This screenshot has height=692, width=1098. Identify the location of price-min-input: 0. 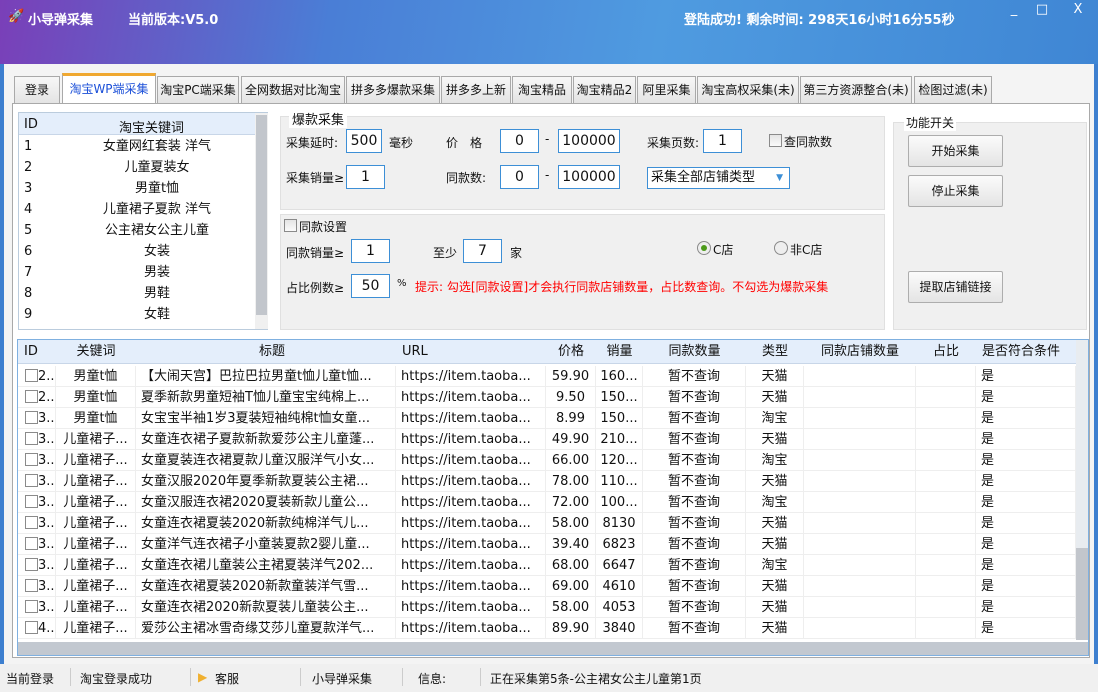
(519, 141).